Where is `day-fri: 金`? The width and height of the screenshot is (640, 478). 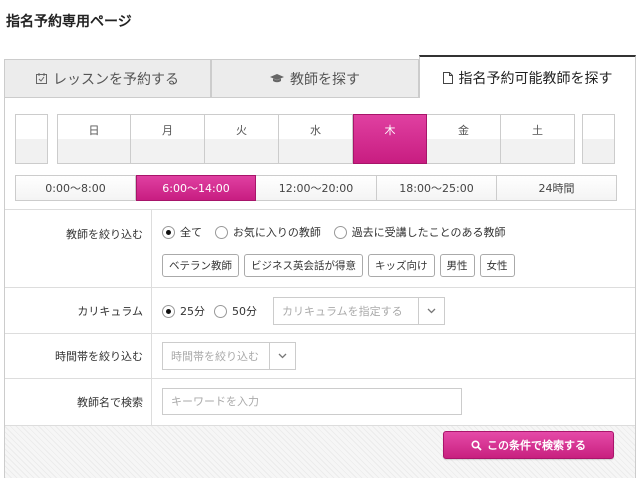 day-fri: 金 is located at coordinates (464, 139).